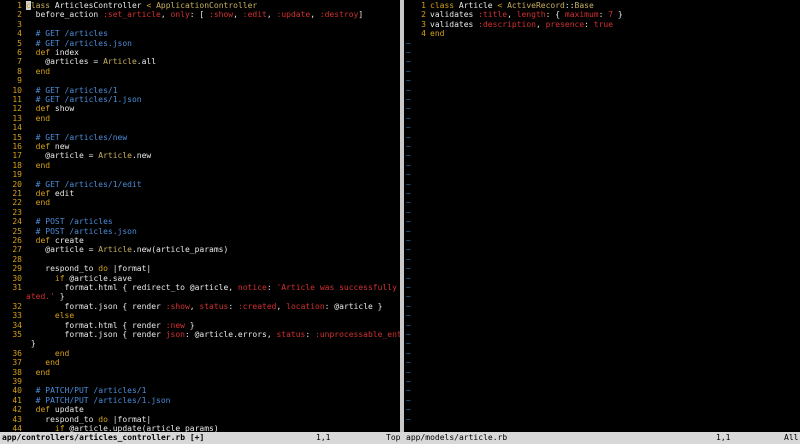 This screenshot has height=444, width=800. I want to click on left-code-line: 16 def new, so click(34, 146).